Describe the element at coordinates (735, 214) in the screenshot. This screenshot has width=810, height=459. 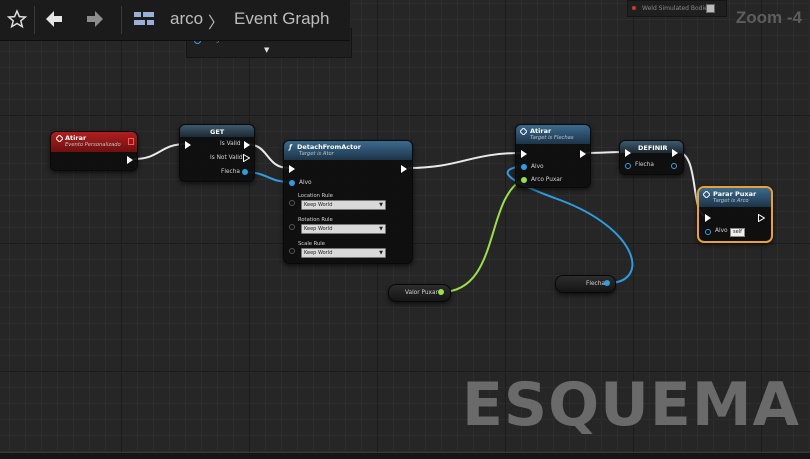
I see `parar-puxar-node: Parar Puxar Target is Arco Alvo self` at that location.